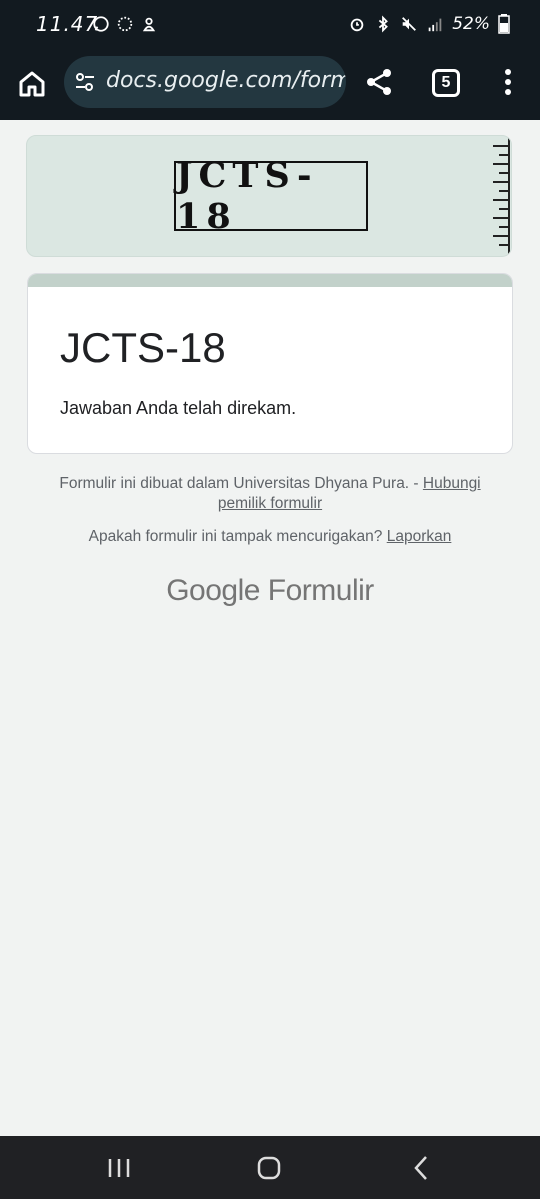  I want to click on tabs-button: 5, so click(446, 83).